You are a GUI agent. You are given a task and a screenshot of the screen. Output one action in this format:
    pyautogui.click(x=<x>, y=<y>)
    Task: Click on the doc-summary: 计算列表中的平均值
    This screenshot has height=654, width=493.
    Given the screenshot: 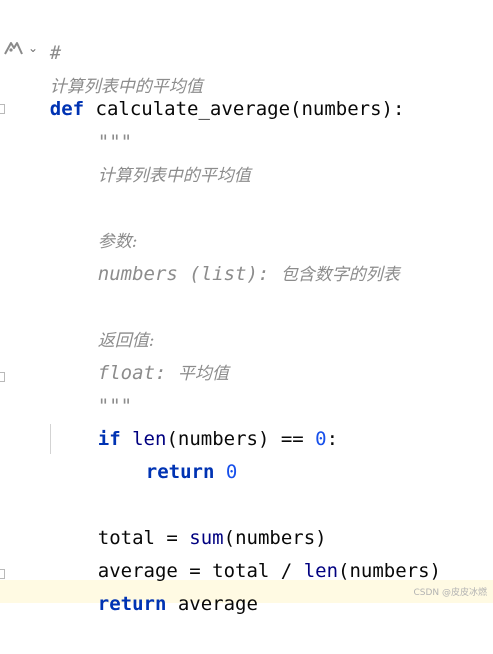 What is the action you would take?
    pyautogui.click(x=174, y=176)
    